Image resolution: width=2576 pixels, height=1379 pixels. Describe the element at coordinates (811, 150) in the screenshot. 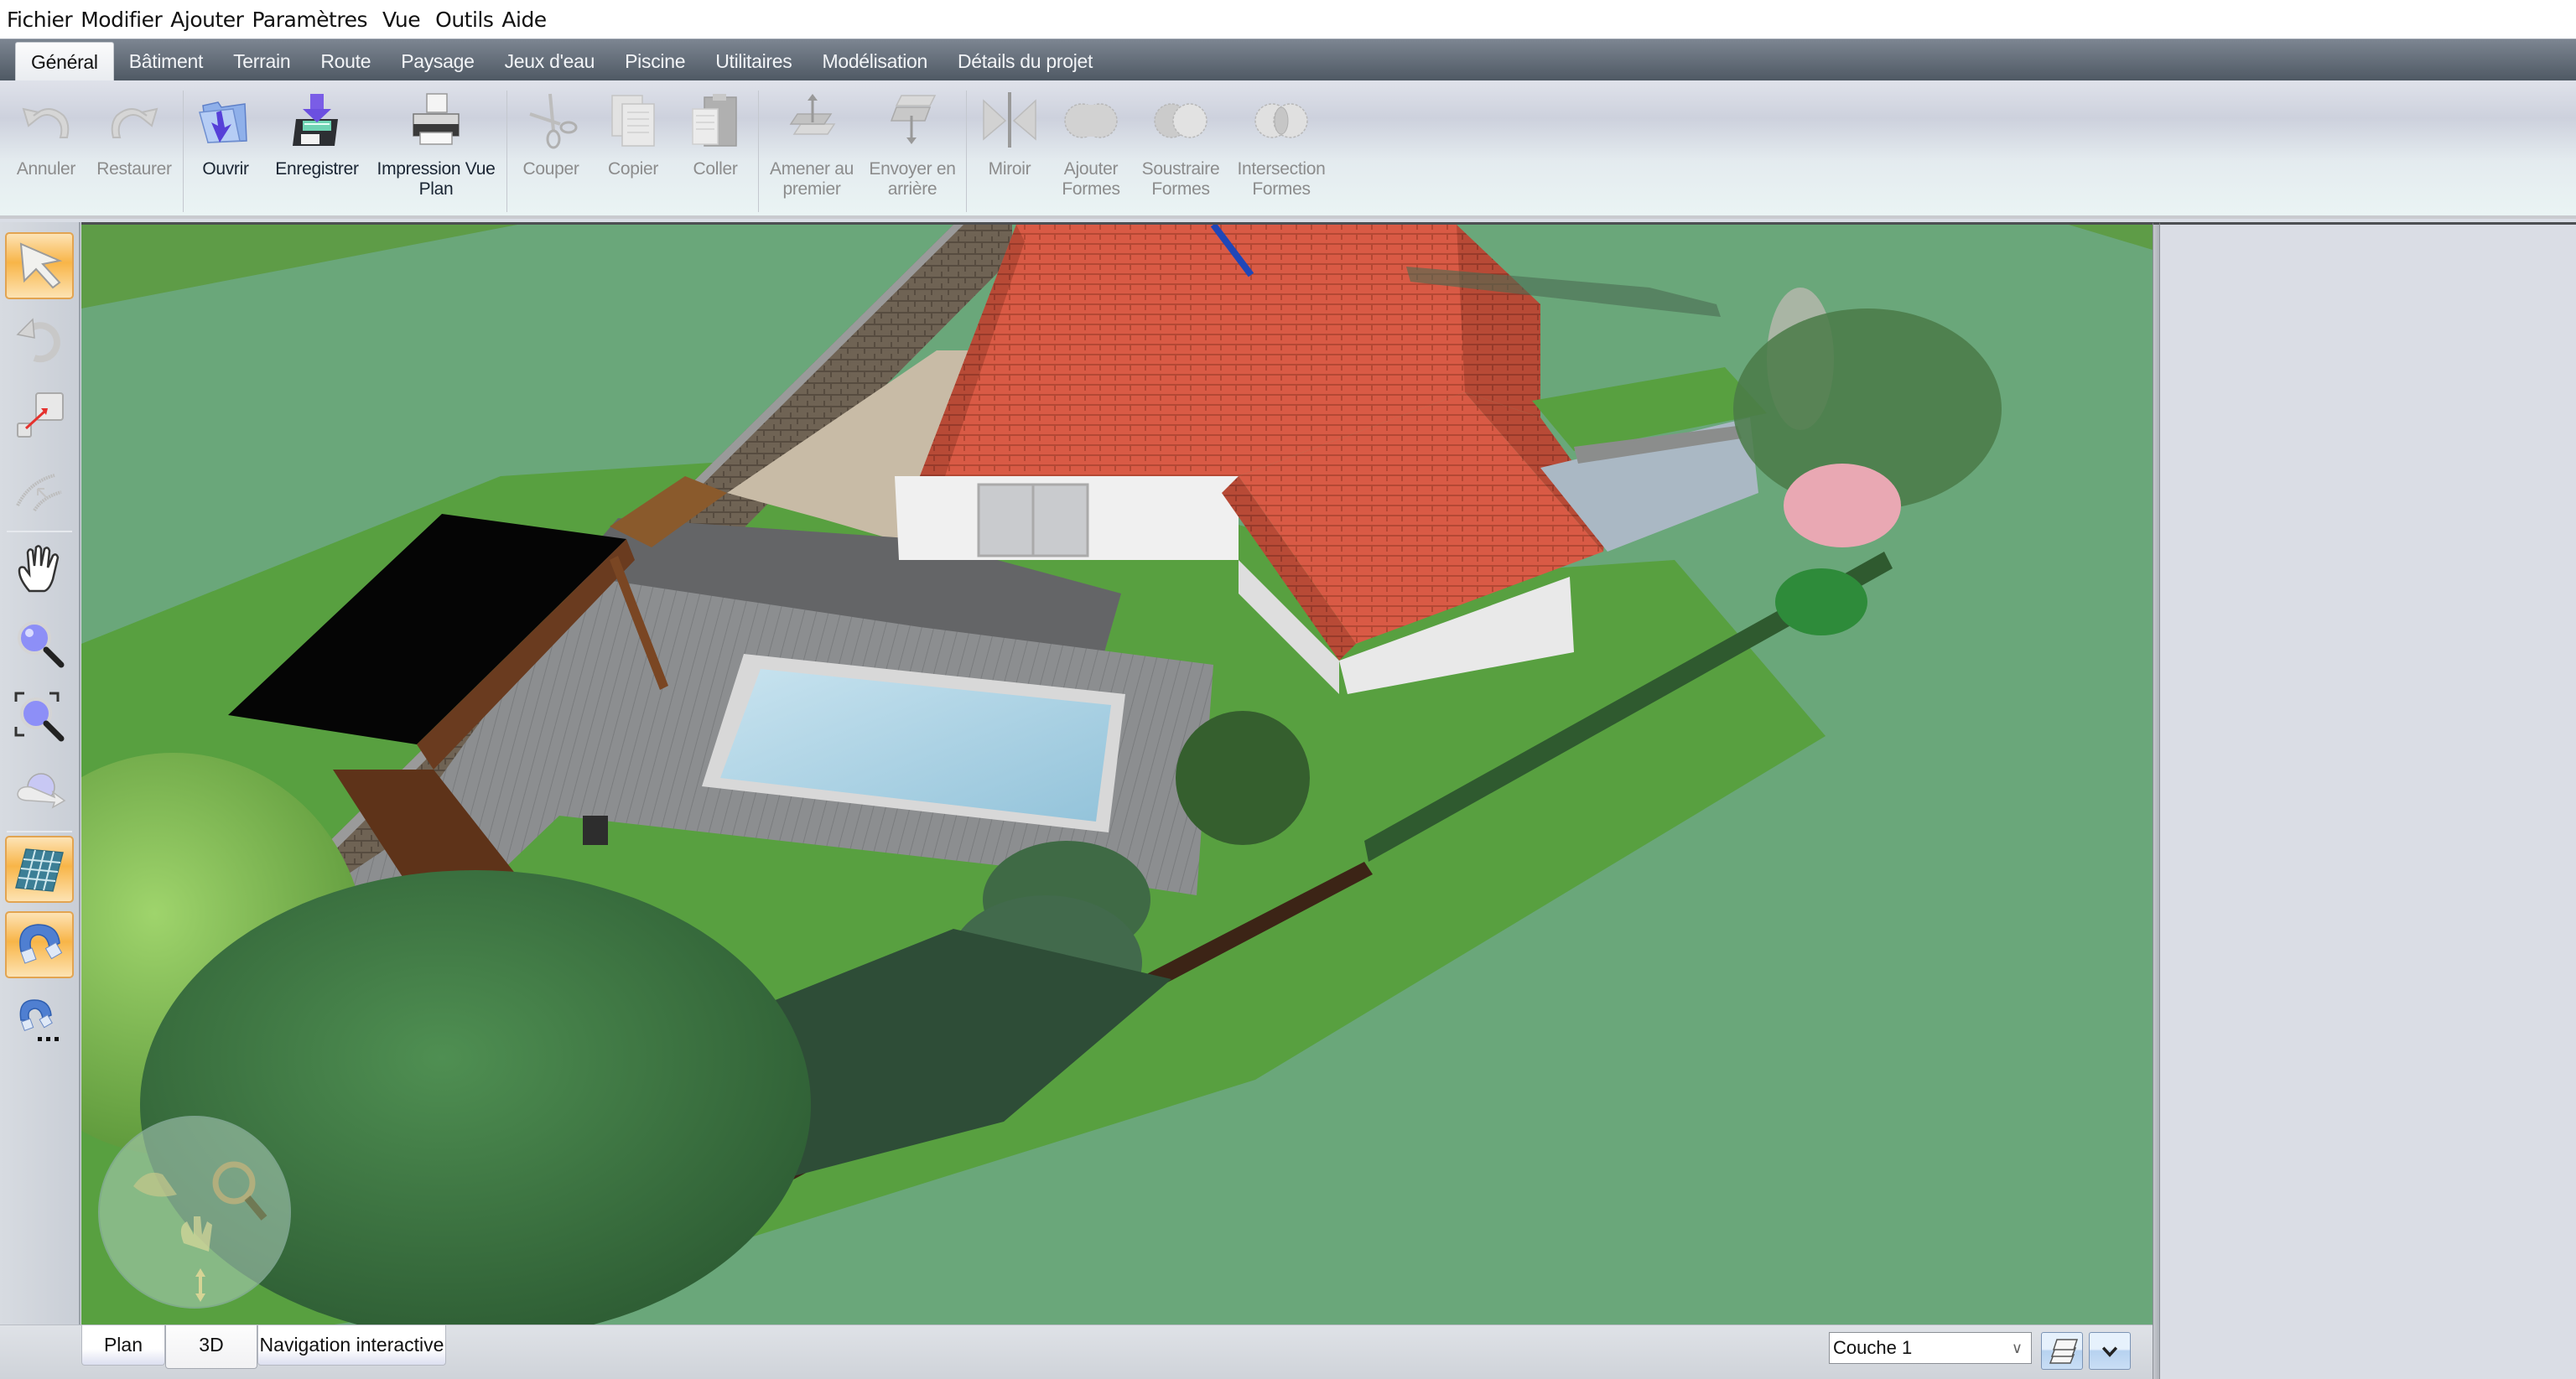

I see `bring-to-front-button: Amener au premier` at that location.